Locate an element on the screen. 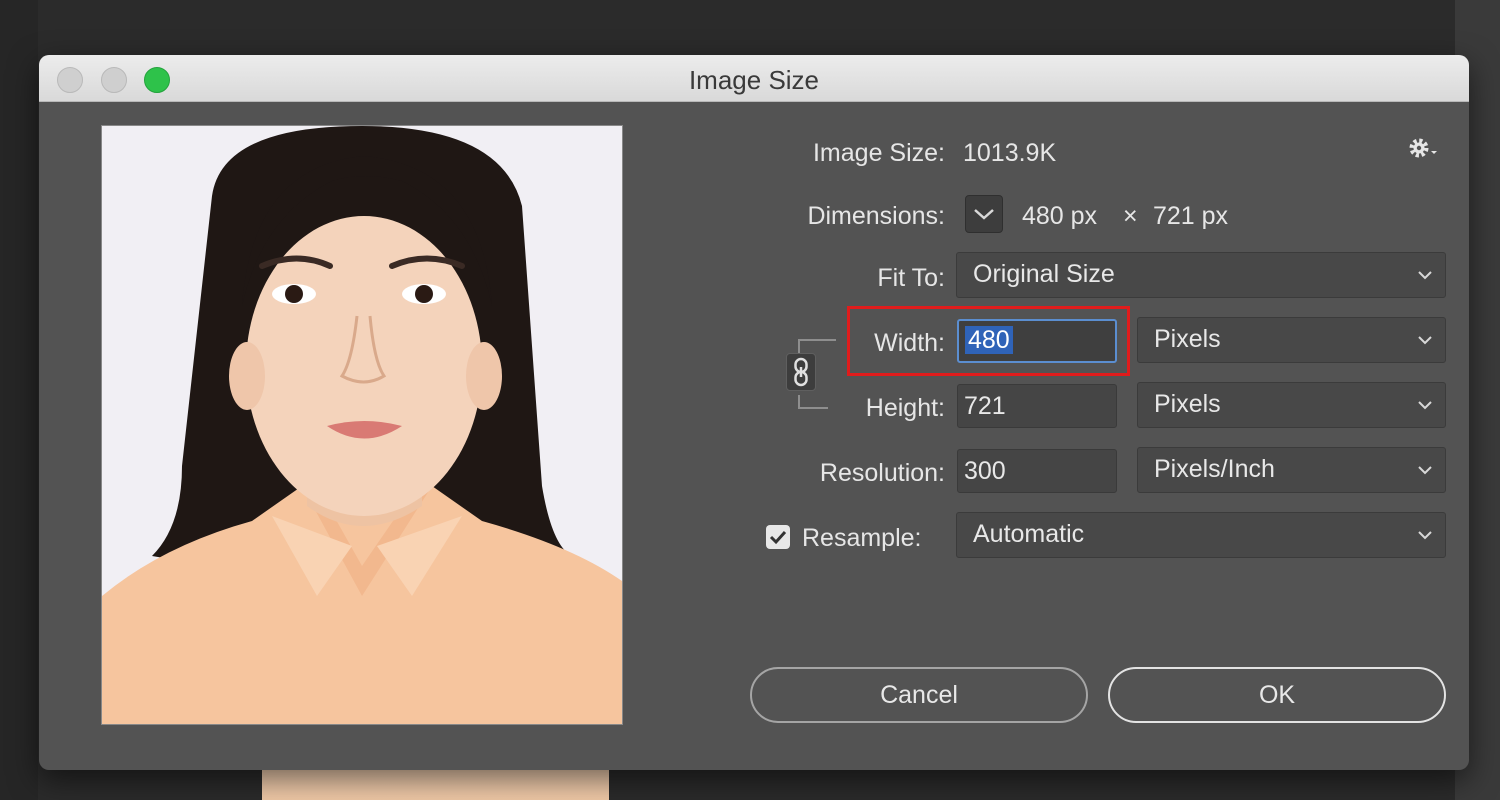 The width and height of the screenshot is (1500, 800). width-unit-select: Pixels is located at coordinates (1291, 340).